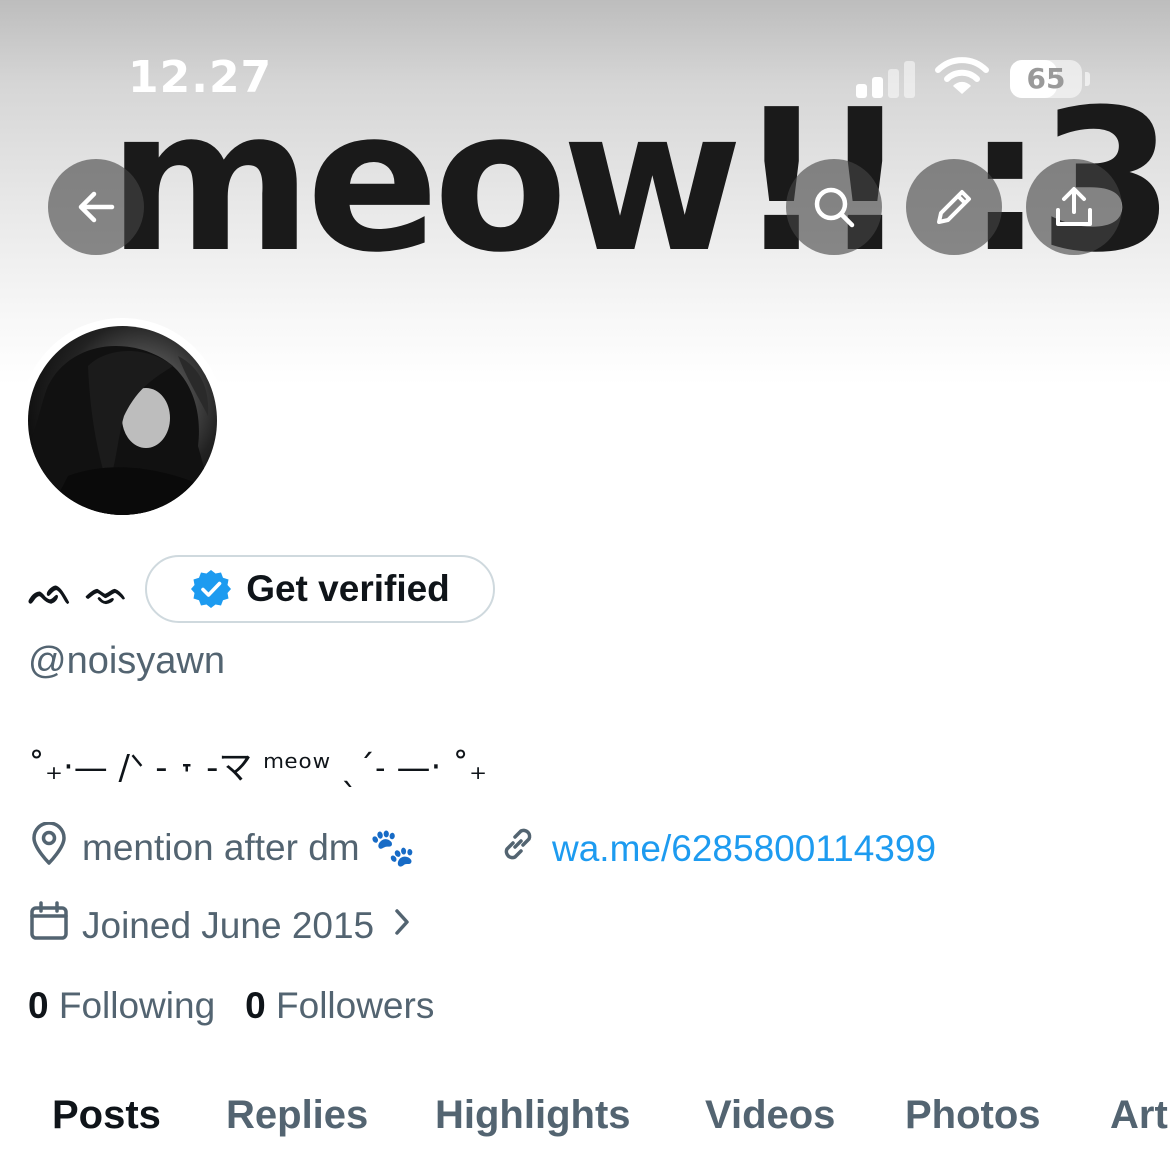 The height and width of the screenshot is (1170, 1170). I want to click on tab-highlights: Highlights, so click(533, 1115).